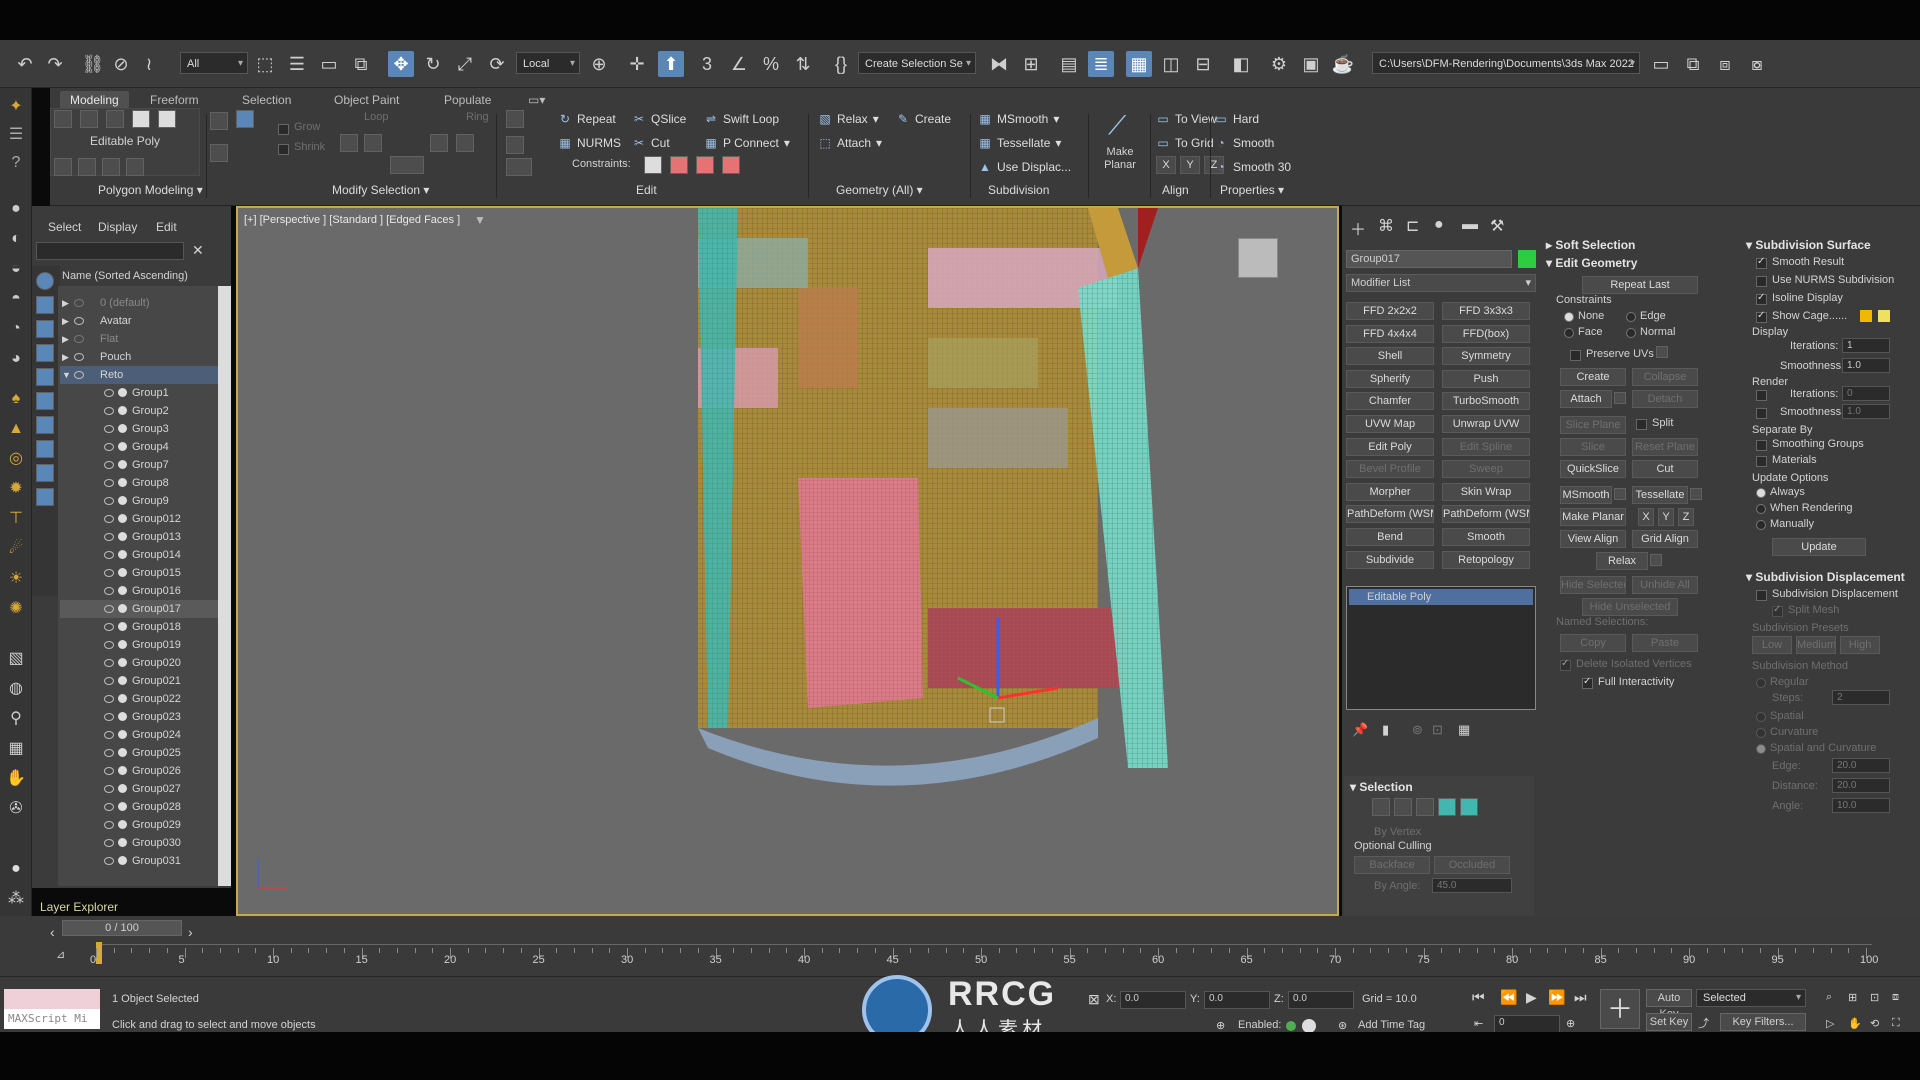 The width and height of the screenshot is (1920, 1080). Describe the element at coordinates (64, 227) in the screenshot. I see `menu-select: Select` at that location.